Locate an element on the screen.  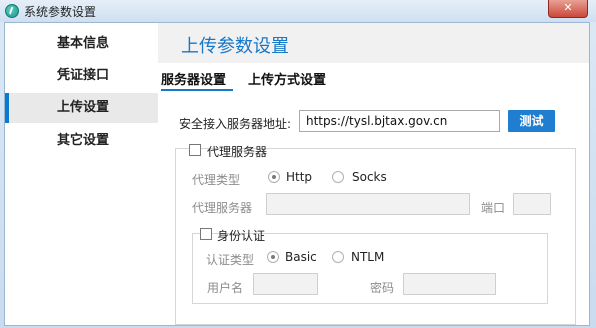
proxy-checkbox is located at coordinates (195, 150).